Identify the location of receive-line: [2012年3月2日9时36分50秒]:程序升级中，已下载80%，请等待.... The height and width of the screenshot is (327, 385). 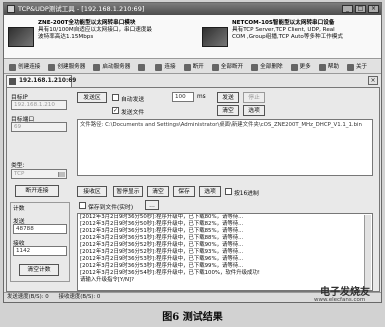
(162, 217).